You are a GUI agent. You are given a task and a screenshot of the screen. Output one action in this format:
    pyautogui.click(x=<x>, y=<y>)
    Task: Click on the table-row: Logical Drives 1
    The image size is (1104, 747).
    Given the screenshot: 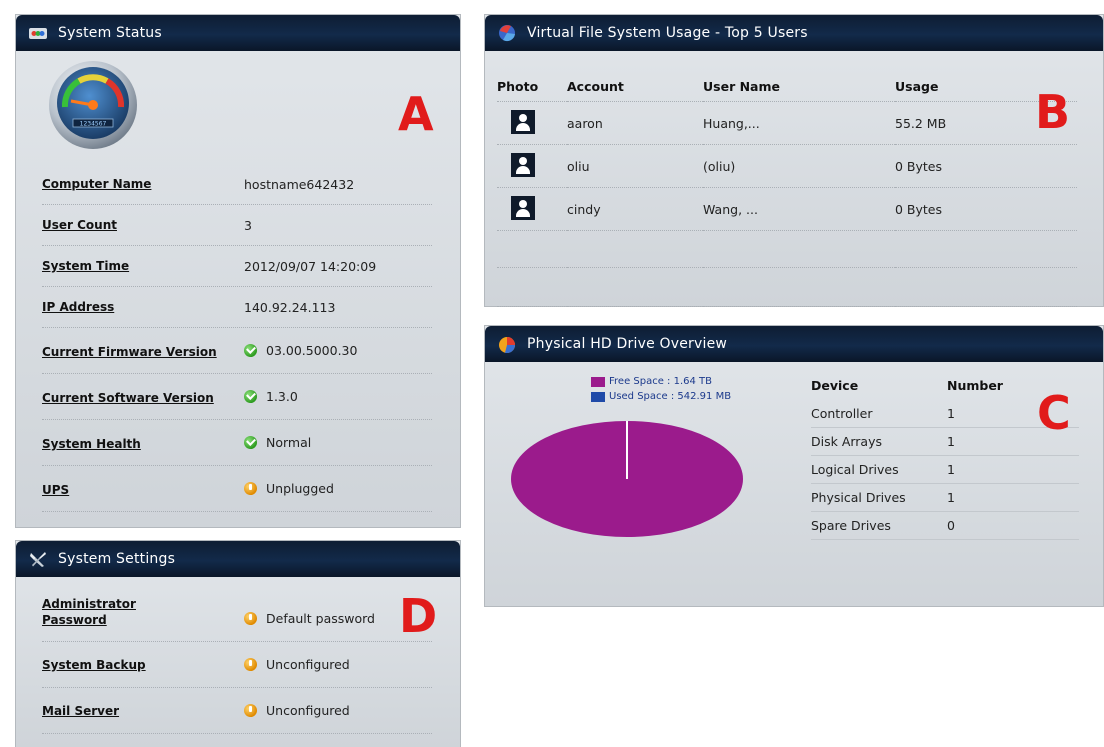 What is the action you would take?
    pyautogui.click(x=945, y=469)
    